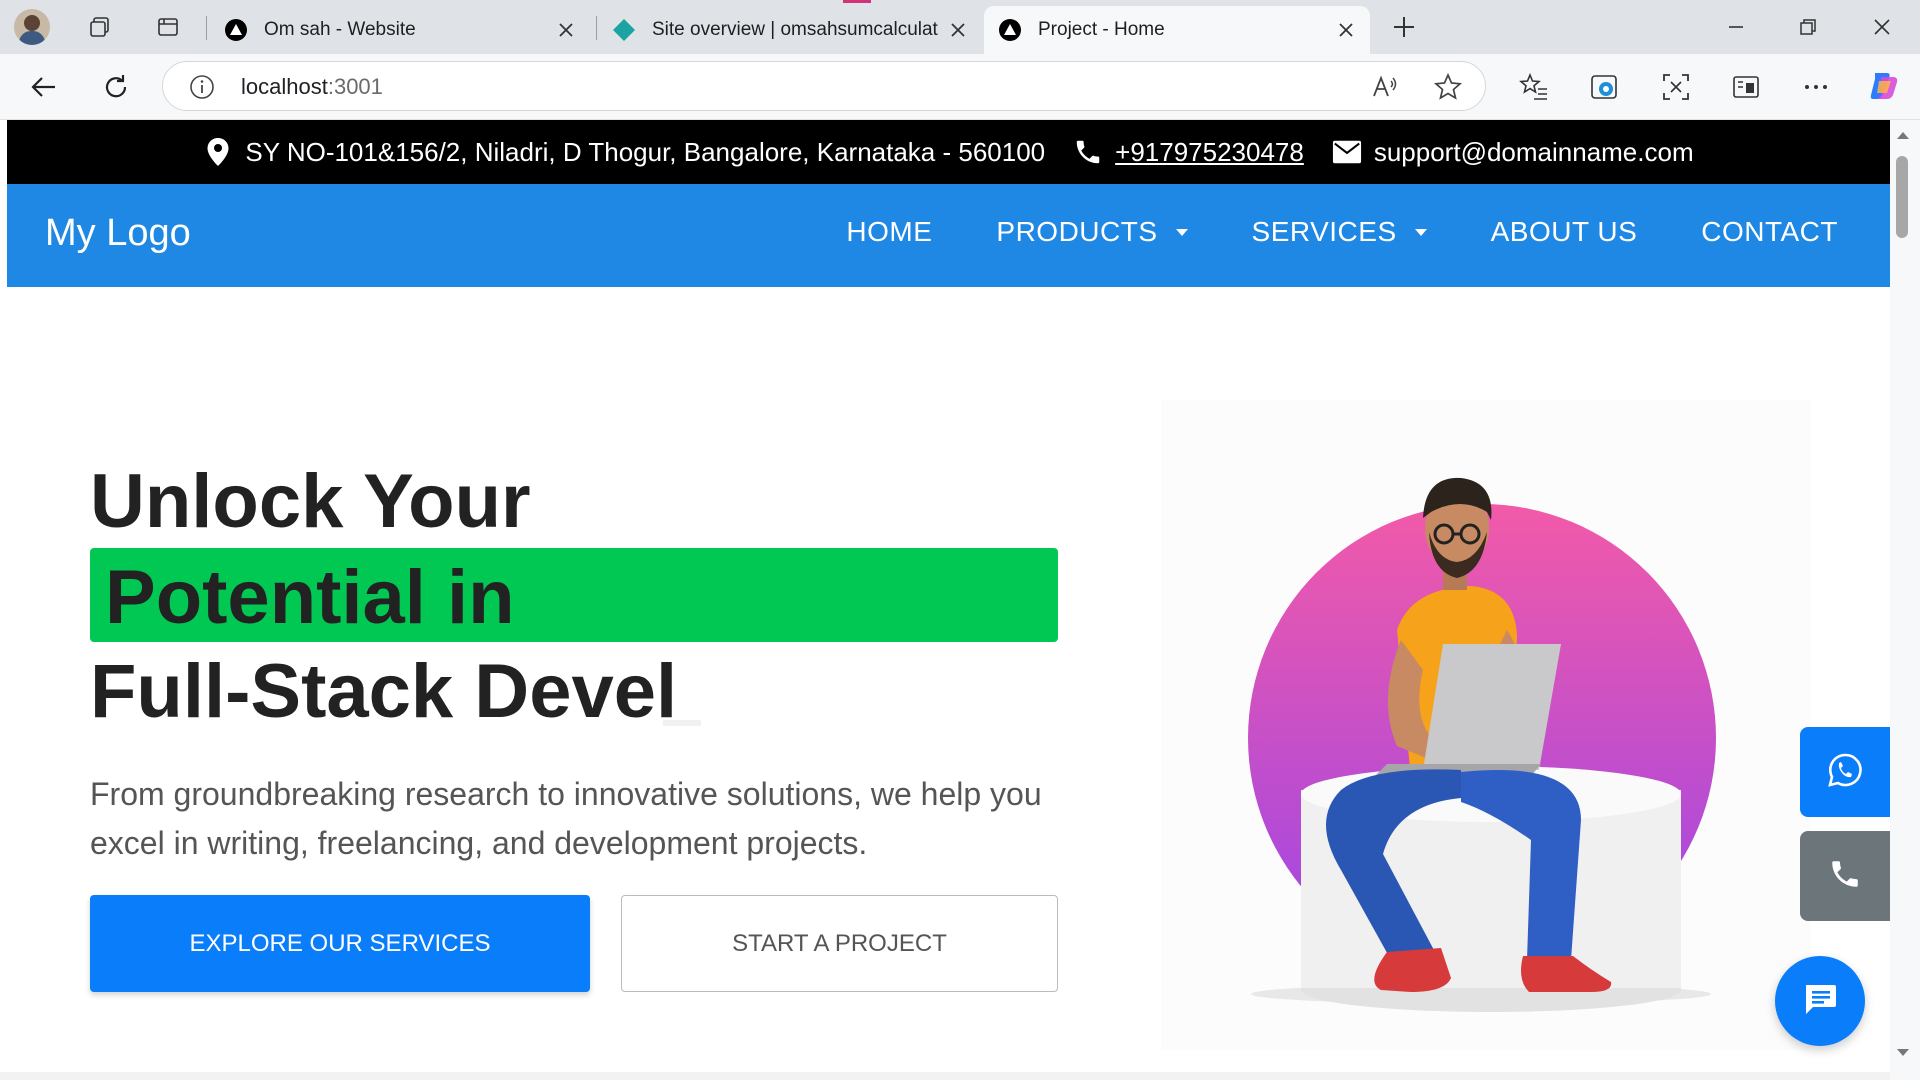  What do you see at coordinates (1746, 87) in the screenshot?
I see `collections-icon` at bounding box center [1746, 87].